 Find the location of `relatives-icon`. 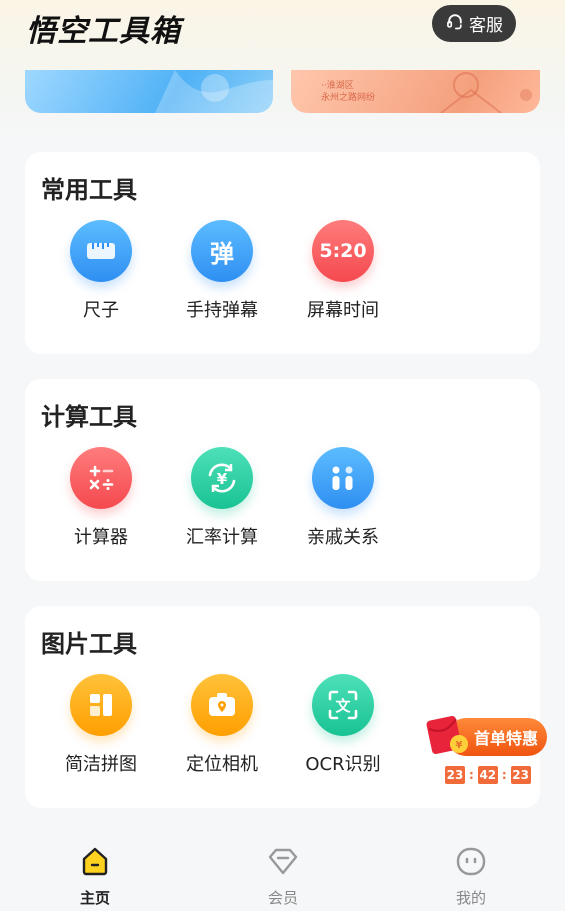

relatives-icon is located at coordinates (343, 478).